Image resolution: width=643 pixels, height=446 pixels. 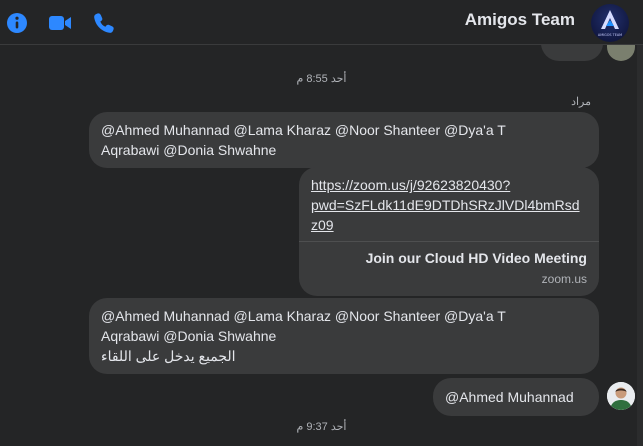 What do you see at coordinates (411, 185) in the screenshot?
I see `link-url-line: https://zoom.us/j/92623820430?` at bounding box center [411, 185].